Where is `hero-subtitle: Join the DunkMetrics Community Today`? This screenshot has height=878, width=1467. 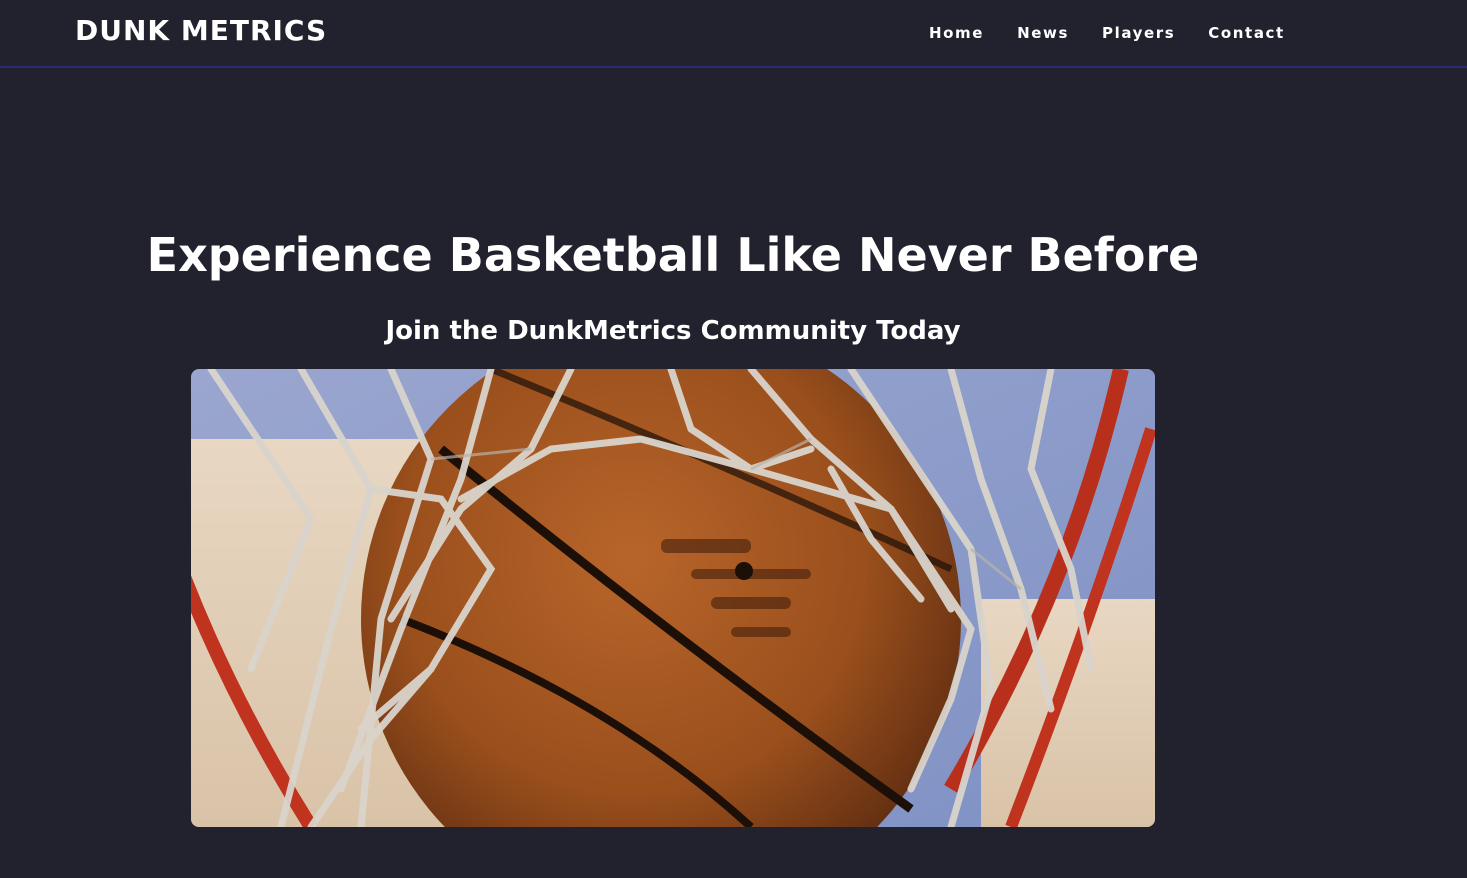
hero-subtitle: Join the DunkMetrics Community Today is located at coordinates (673, 331).